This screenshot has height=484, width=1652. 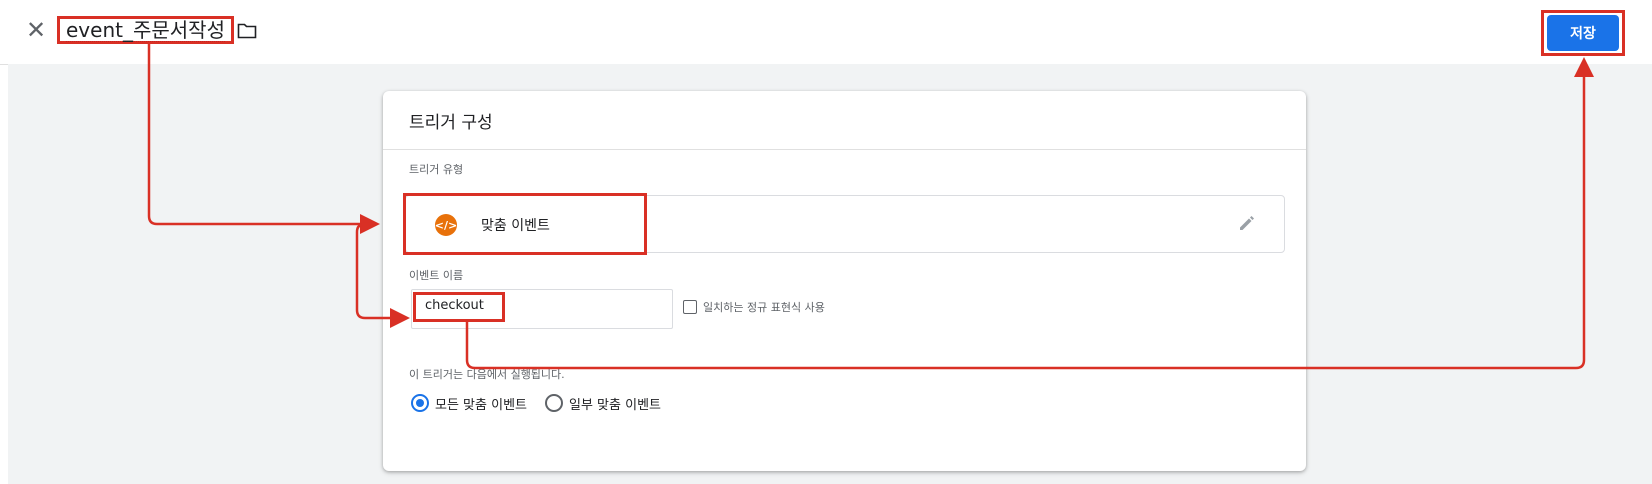 I want to click on save-button: 저장, so click(x=1583, y=33).